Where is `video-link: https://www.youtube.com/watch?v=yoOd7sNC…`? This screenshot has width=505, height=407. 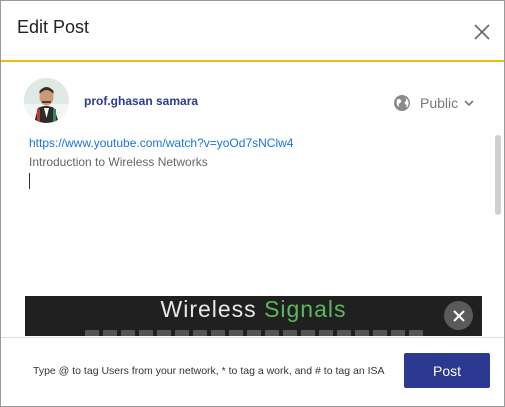 video-link: https://www.youtube.com/watch?v=yoOd7sNC… is located at coordinates (161, 143).